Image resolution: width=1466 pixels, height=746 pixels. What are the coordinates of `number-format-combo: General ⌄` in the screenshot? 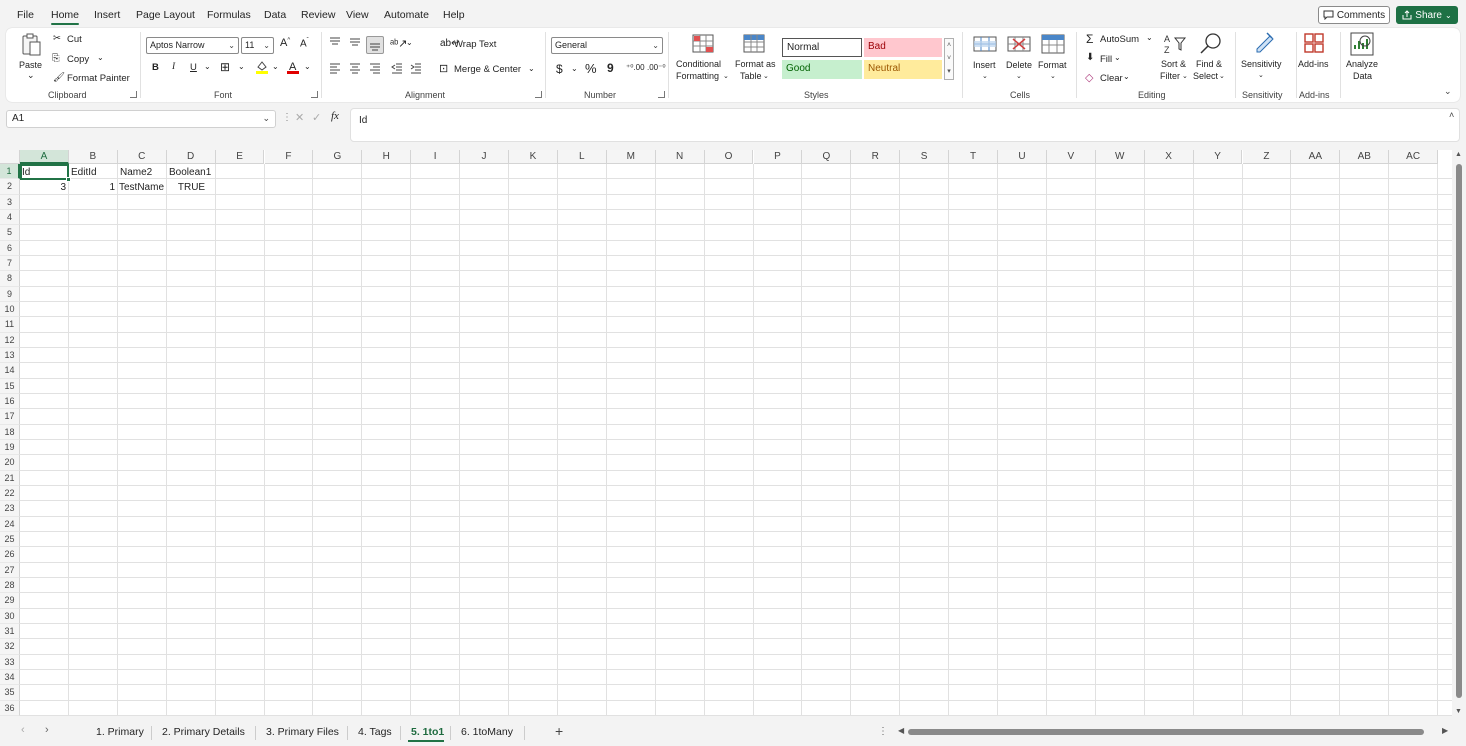 It's located at (607, 45).